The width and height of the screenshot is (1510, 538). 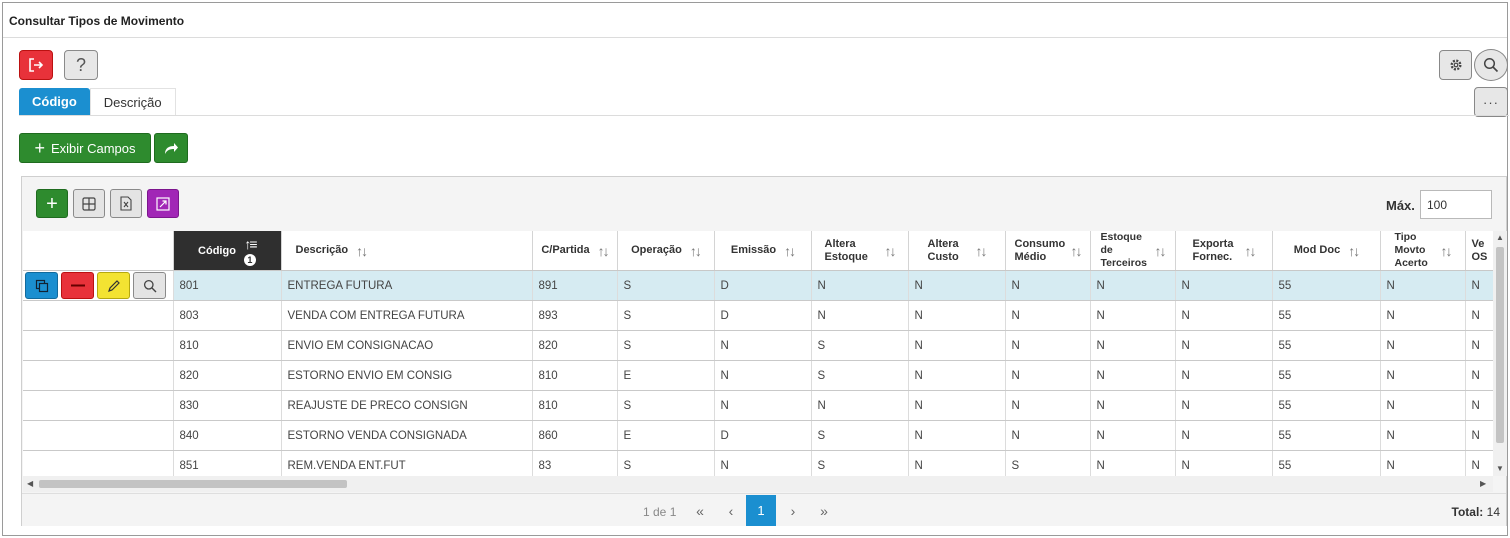 I want to click on column-label: Emissão, so click(x=753, y=250).